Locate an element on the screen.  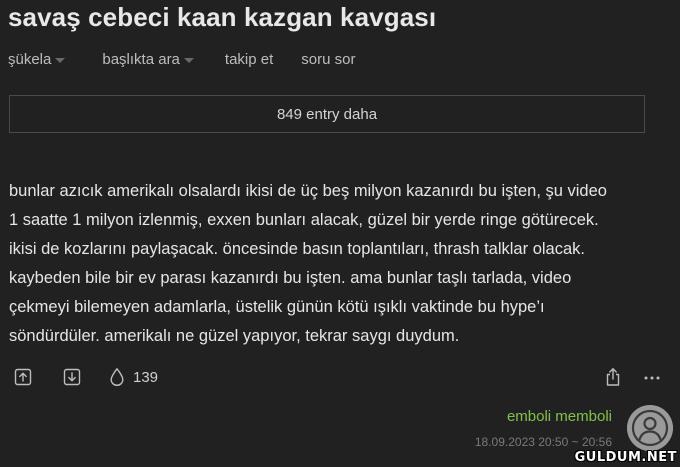
arrow-down-icon is located at coordinates (72, 377).